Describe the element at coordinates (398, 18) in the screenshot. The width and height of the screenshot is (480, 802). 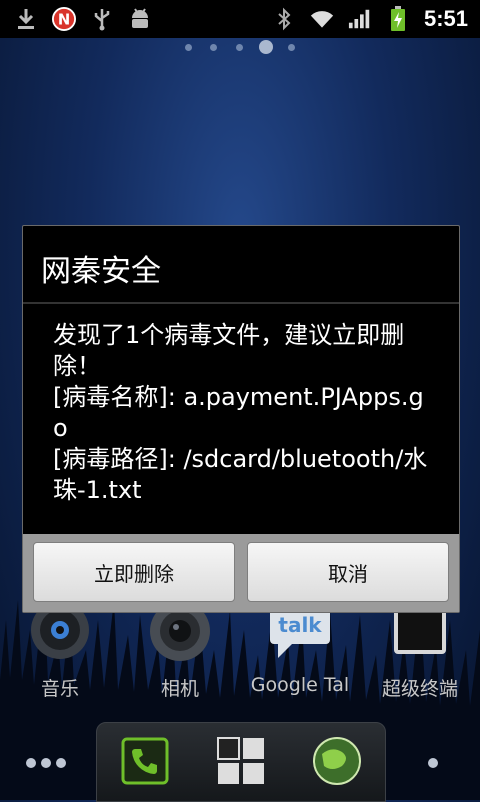
I see `battery-charging-icon` at that location.